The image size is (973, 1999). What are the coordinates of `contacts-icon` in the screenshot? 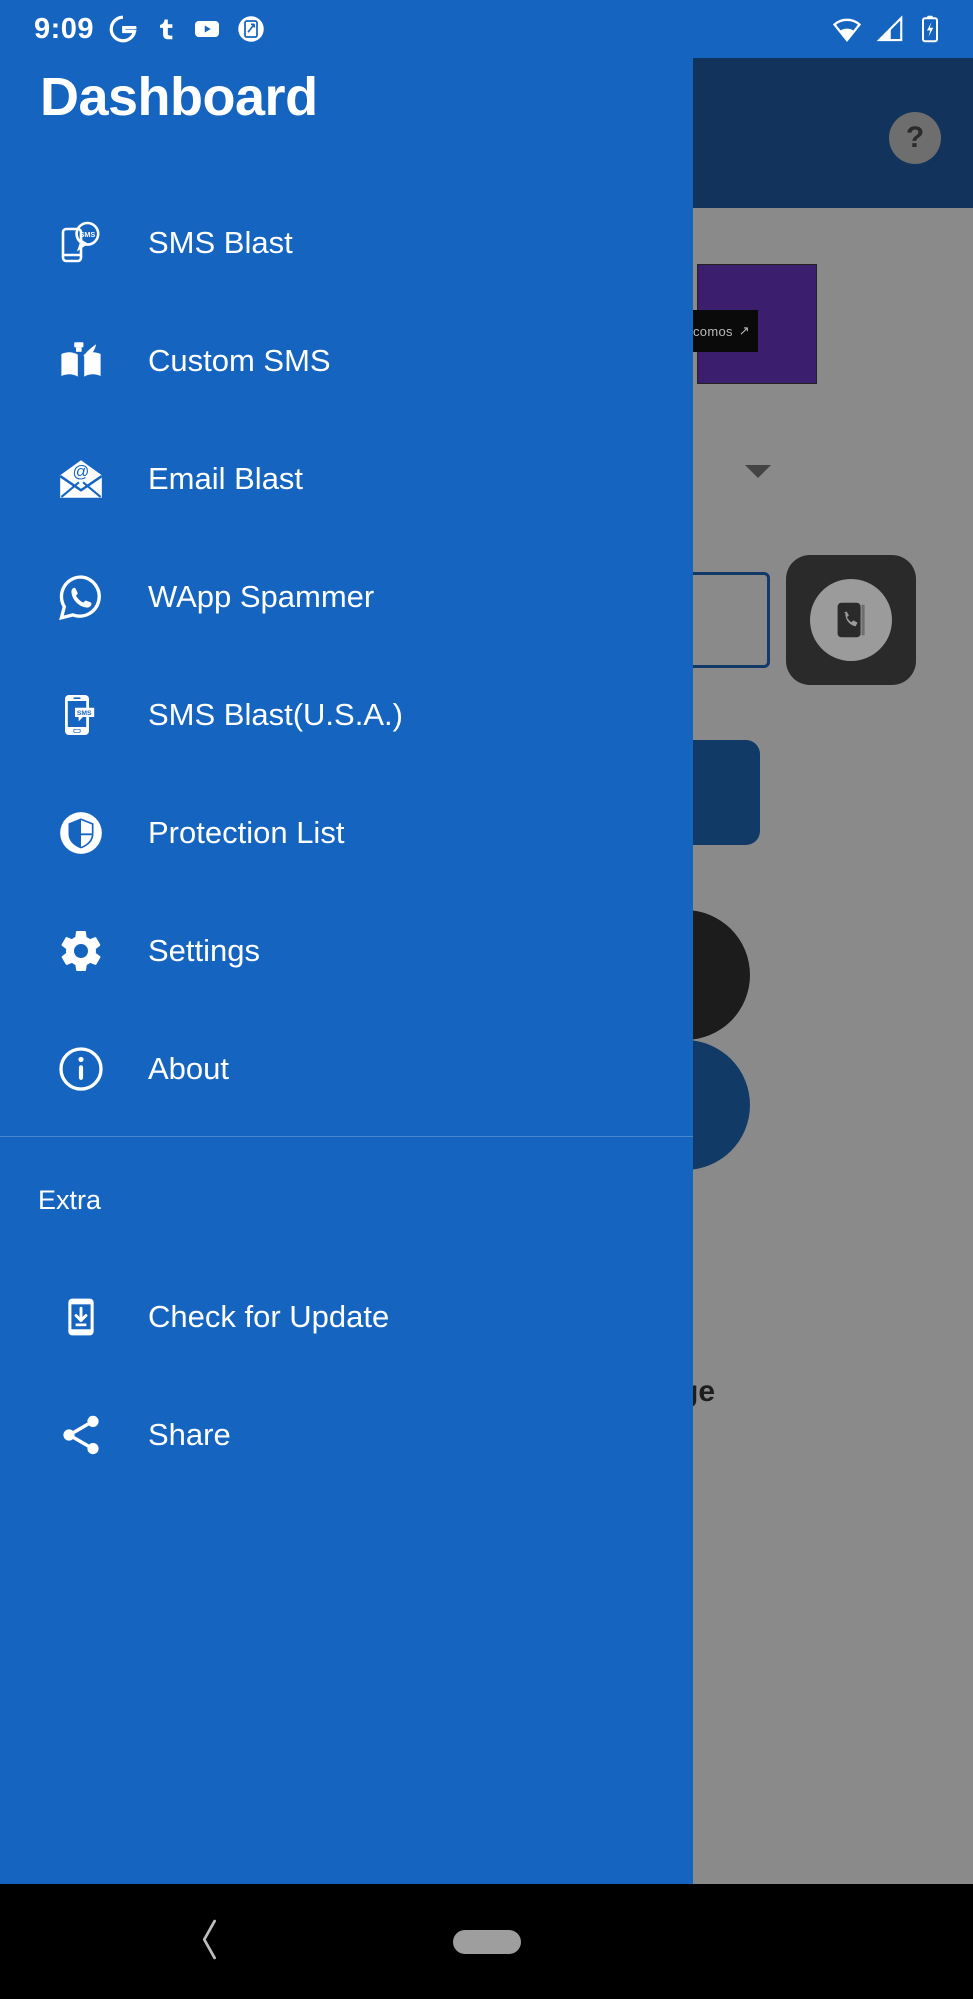 It's located at (851, 620).